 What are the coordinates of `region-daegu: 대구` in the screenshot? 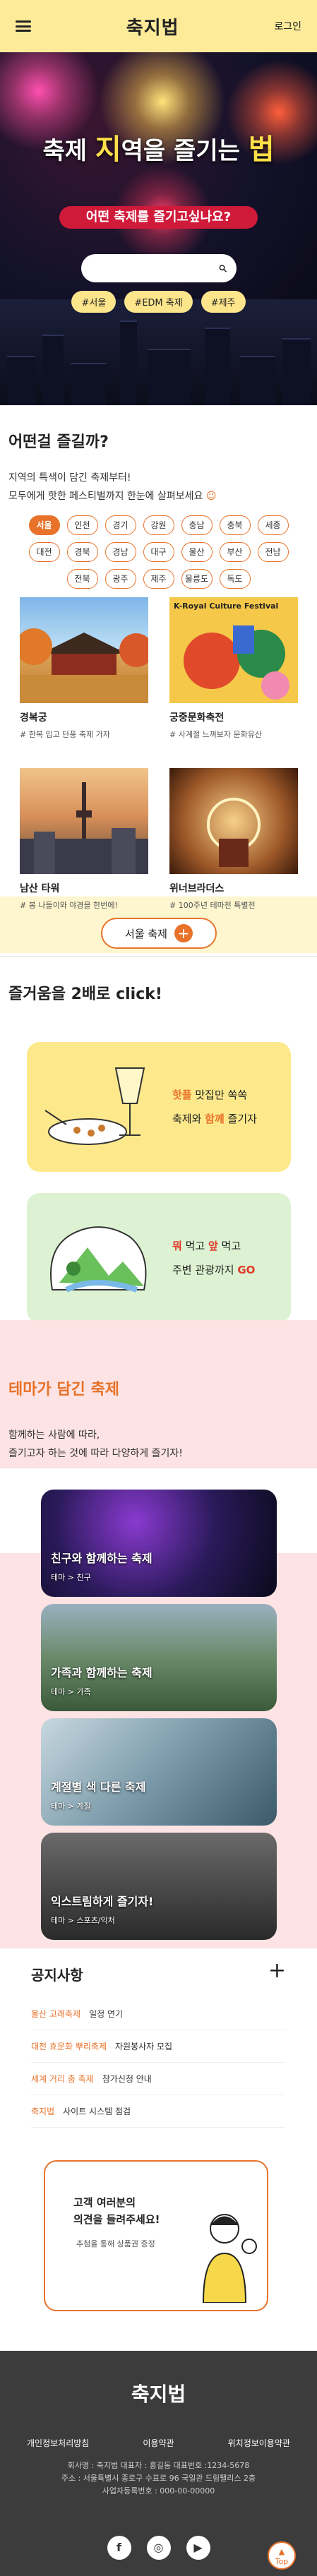 It's located at (158, 552).